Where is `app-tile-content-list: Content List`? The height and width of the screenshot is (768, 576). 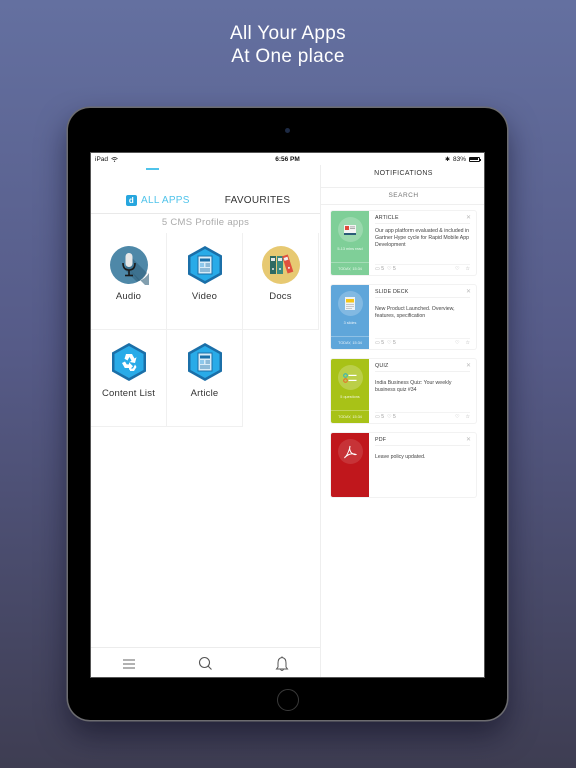
app-tile-content-list: Content List is located at coordinates (129, 378).